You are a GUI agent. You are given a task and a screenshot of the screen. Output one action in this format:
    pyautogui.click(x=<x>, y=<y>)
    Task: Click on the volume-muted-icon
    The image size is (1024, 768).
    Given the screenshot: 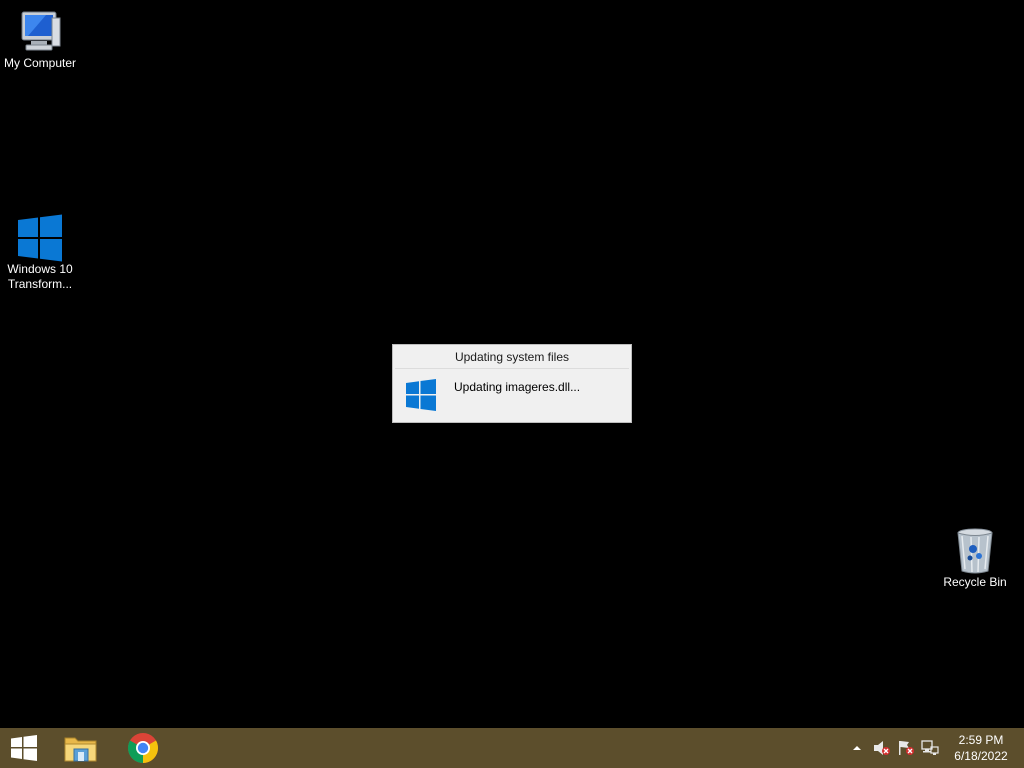 What is the action you would take?
    pyautogui.click(x=882, y=748)
    